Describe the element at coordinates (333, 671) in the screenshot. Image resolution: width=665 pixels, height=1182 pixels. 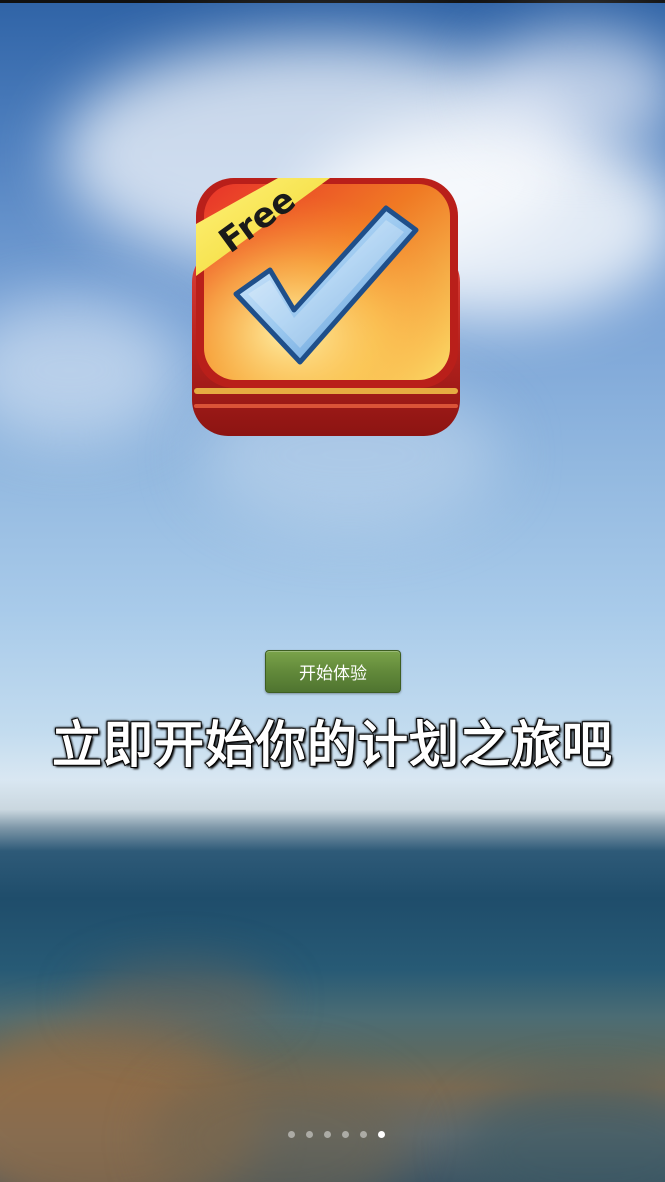
I see `start-experience-button: 开始体验` at that location.